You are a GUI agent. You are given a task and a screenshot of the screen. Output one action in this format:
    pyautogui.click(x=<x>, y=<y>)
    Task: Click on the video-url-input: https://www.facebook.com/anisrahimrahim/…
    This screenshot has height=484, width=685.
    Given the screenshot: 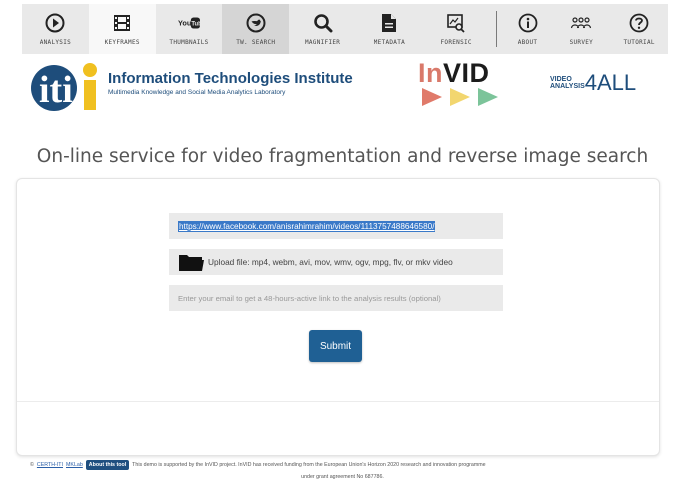 What is the action you would take?
    pyautogui.click(x=336, y=226)
    